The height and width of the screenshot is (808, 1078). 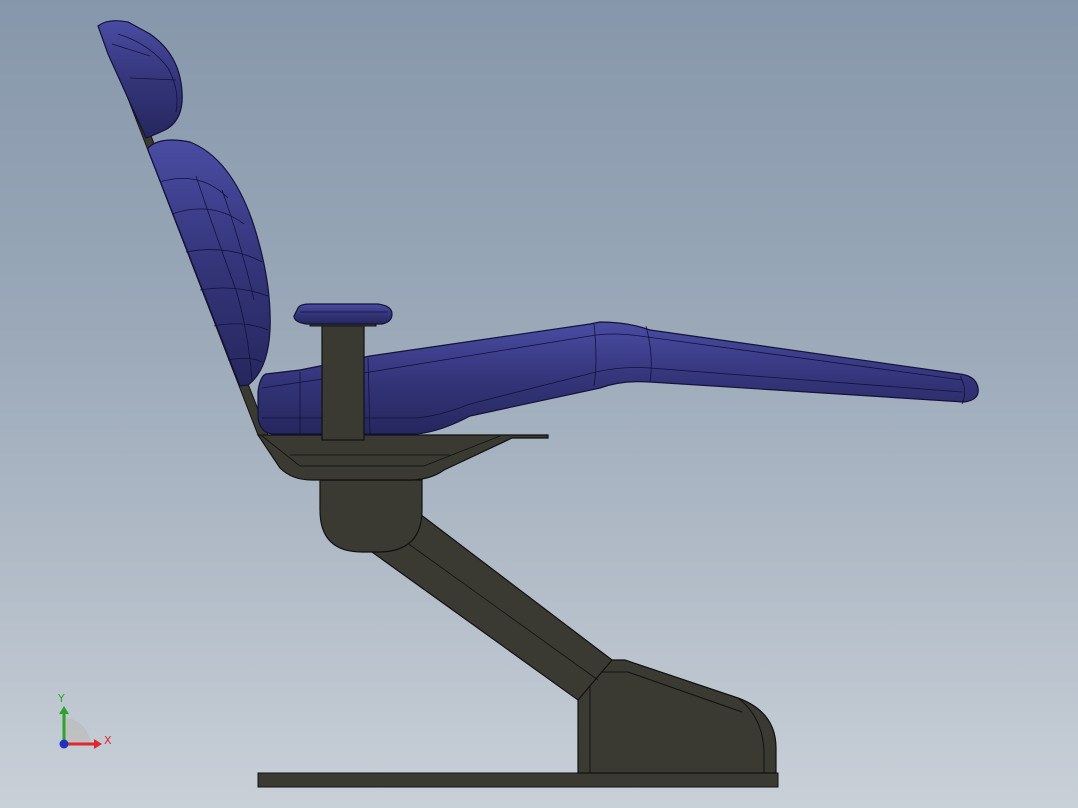 What do you see at coordinates (402, 457) in the screenshot?
I see `seat-underframe` at bounding box center [402, 457].